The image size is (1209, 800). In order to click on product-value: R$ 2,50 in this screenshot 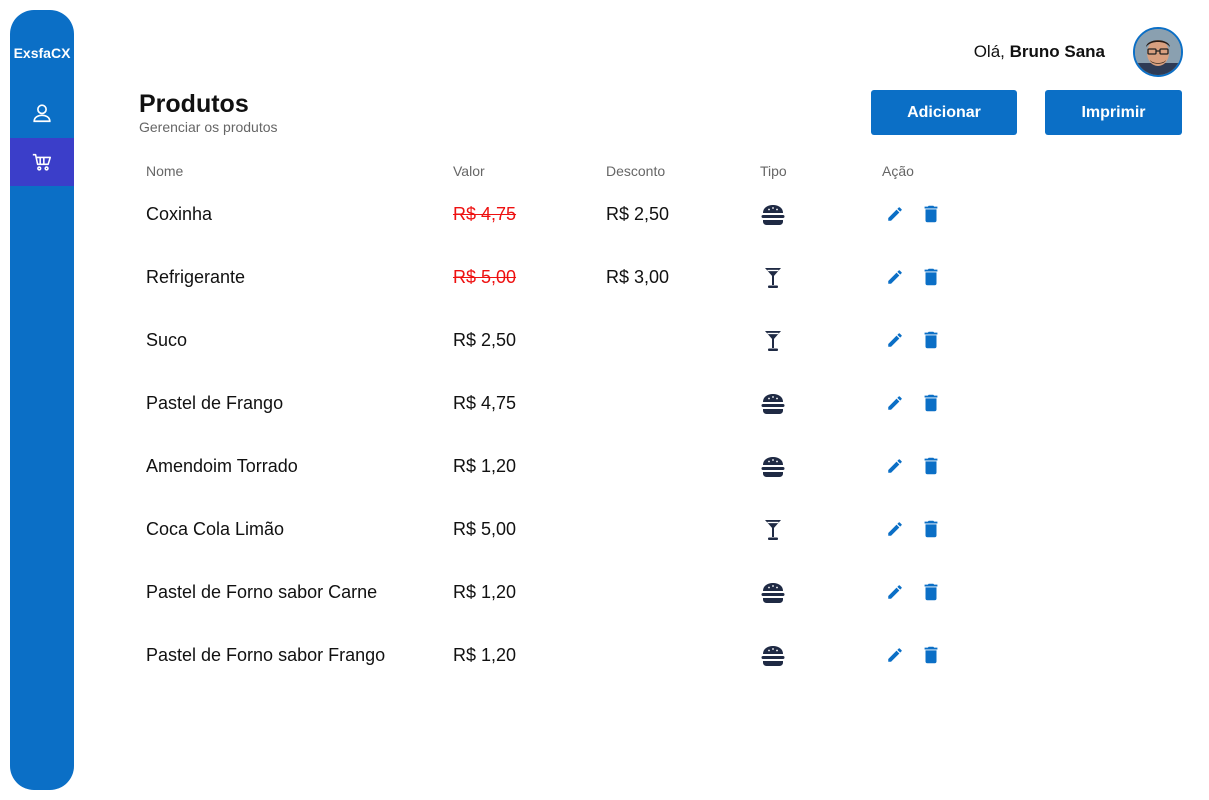, I will do `click(485, 340)`.